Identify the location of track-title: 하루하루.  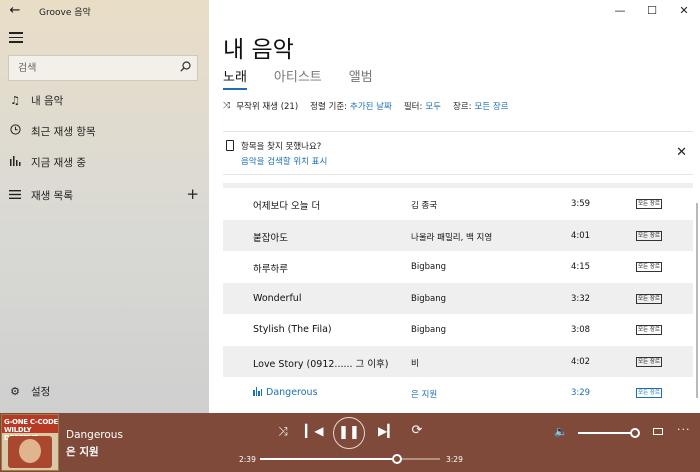
(270, 269).